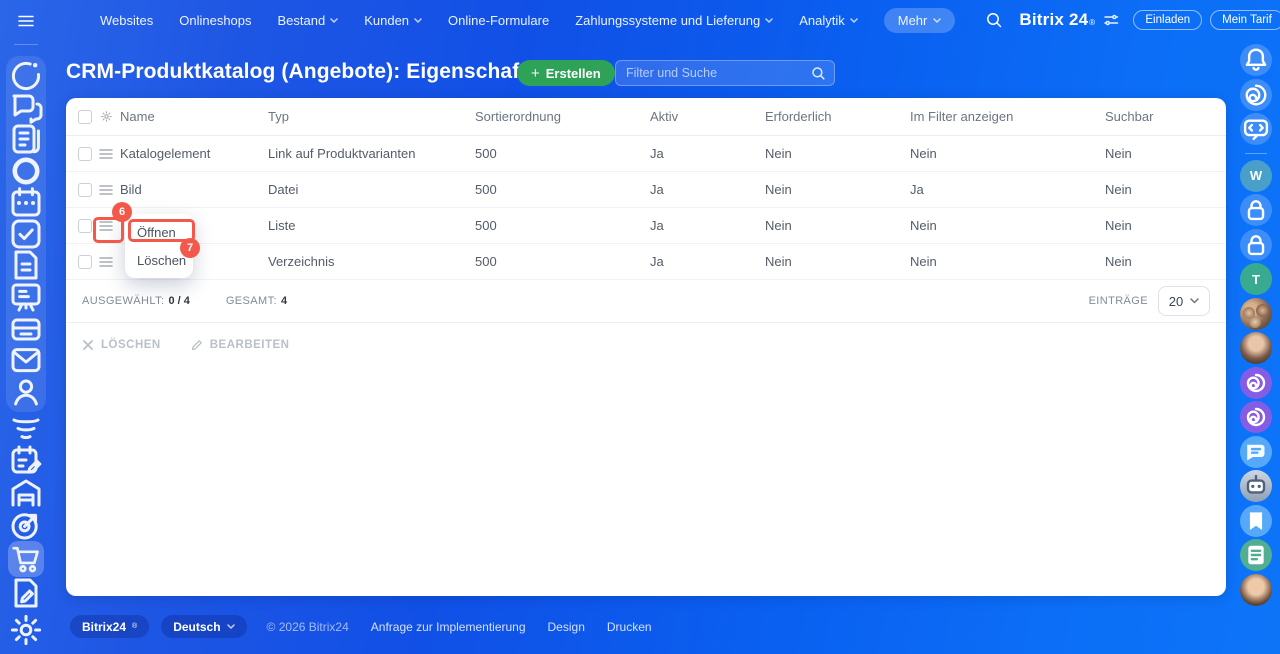 The width and height of the screenshot is (1280, 654). I want to click on nav-online-formulare: Online-Formulare, so click(498, 20).